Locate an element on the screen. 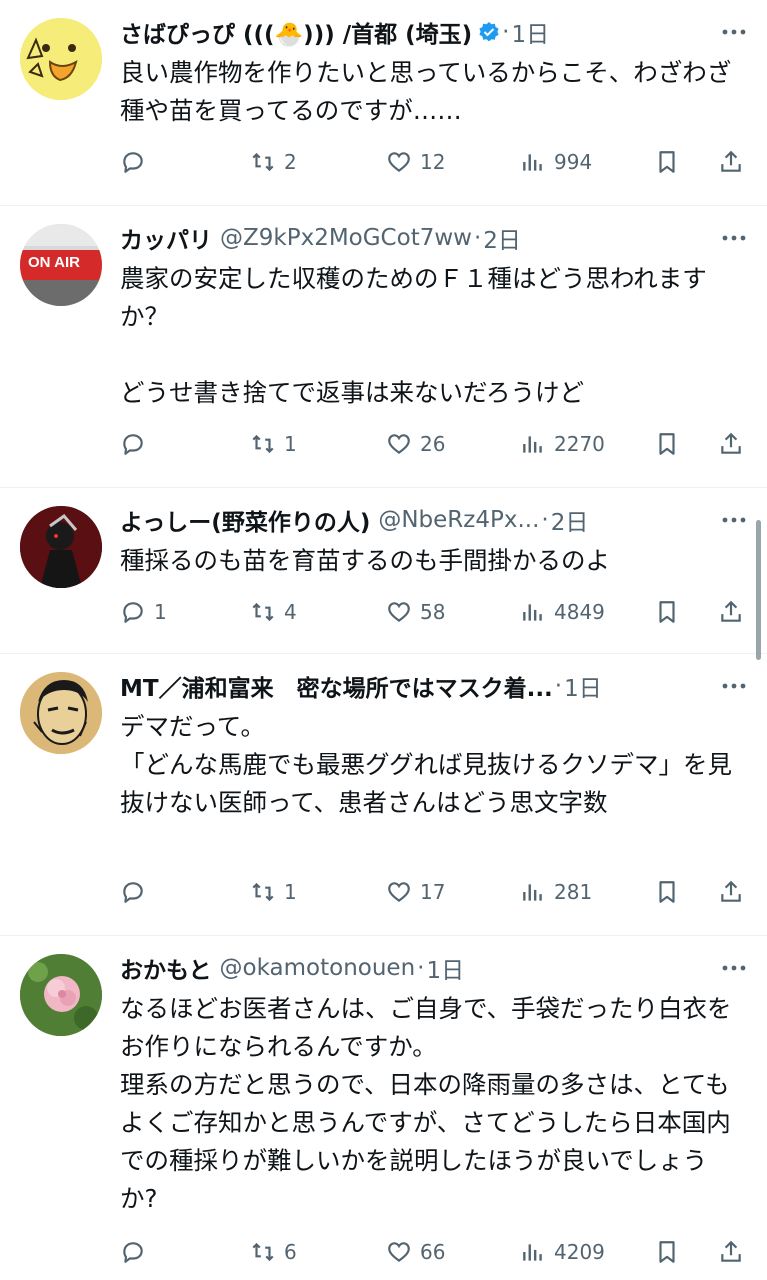 The image size is (767, 1280). anime-avatar-icon is located at coordinates (61, 547).